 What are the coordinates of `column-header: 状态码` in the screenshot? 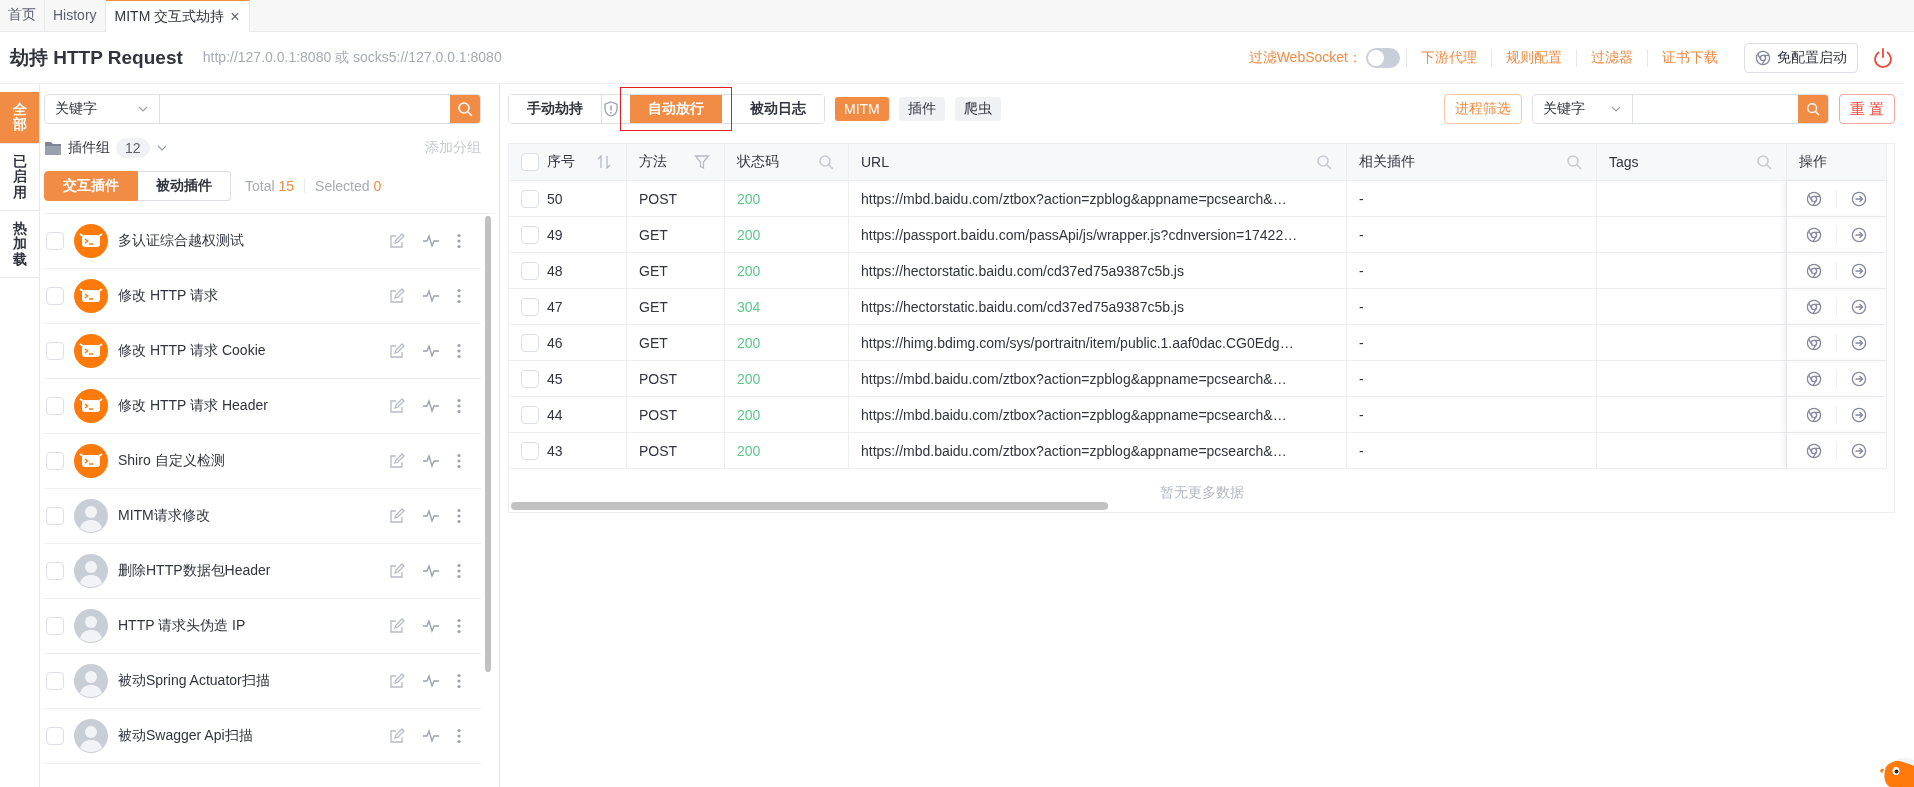 It's located at (787, 162).